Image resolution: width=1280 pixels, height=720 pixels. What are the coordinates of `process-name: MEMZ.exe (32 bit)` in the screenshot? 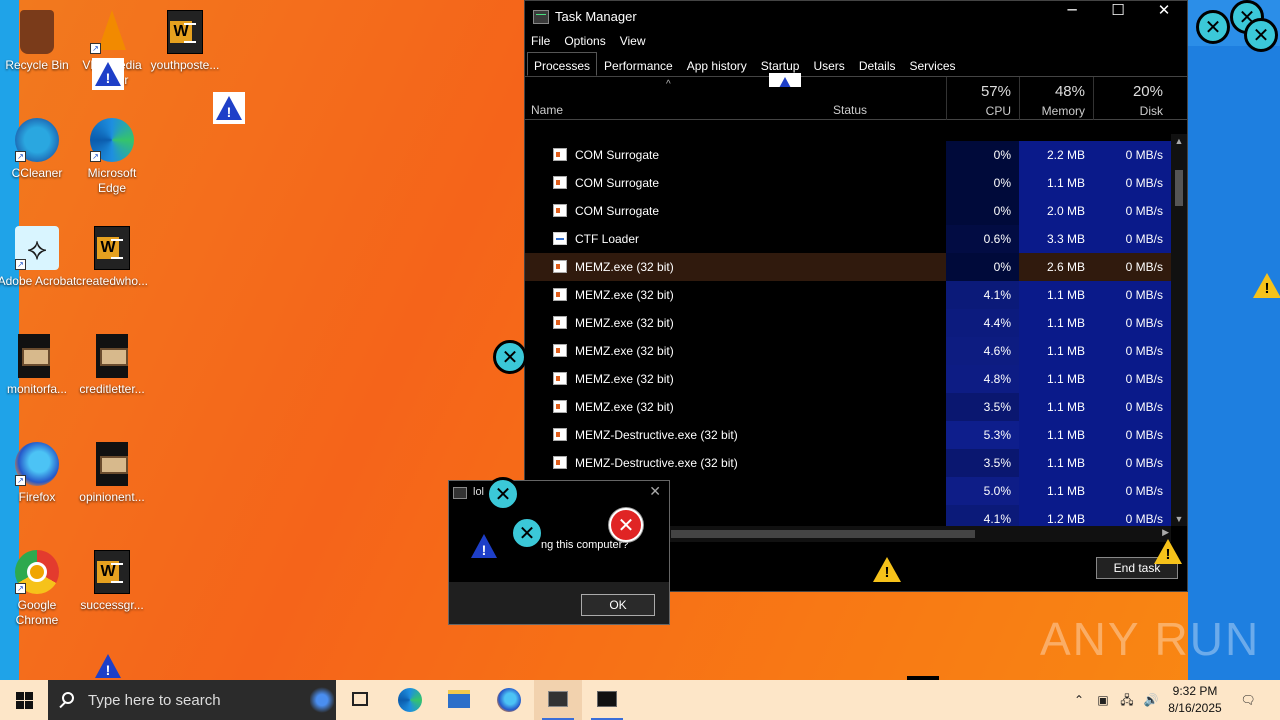 It's located at (624, 267).